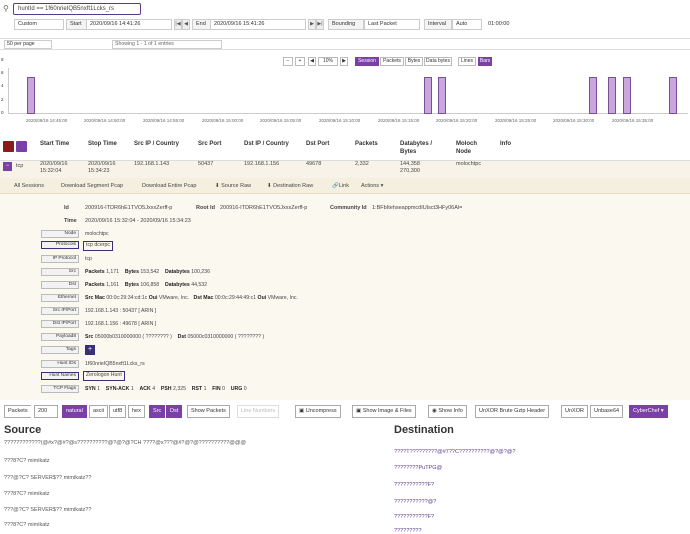 Image resolution: width=690 pixels, height=534 pixels. I want to click on download-segment-pcap-link: Download Segment Pcap, so click(92, 186).